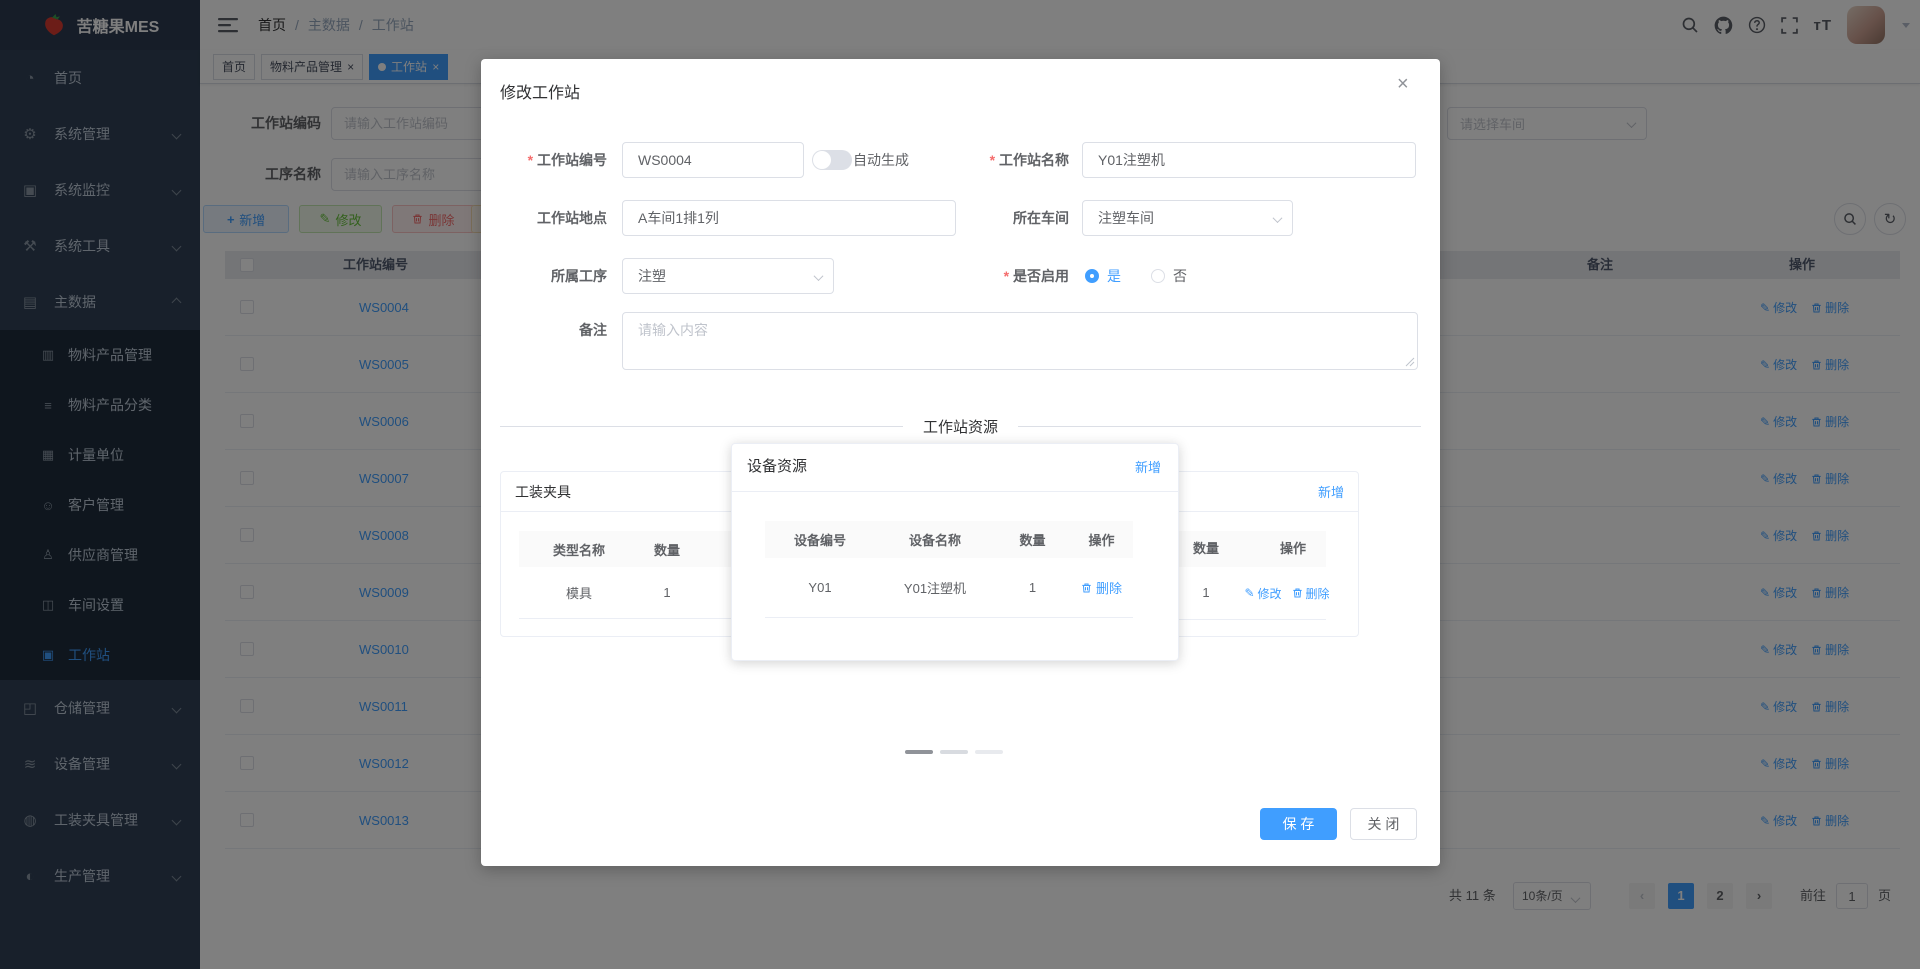 This screenshot has height=969, width=1920. I want to click on name-label: 工作站名称, so click(997, 160).